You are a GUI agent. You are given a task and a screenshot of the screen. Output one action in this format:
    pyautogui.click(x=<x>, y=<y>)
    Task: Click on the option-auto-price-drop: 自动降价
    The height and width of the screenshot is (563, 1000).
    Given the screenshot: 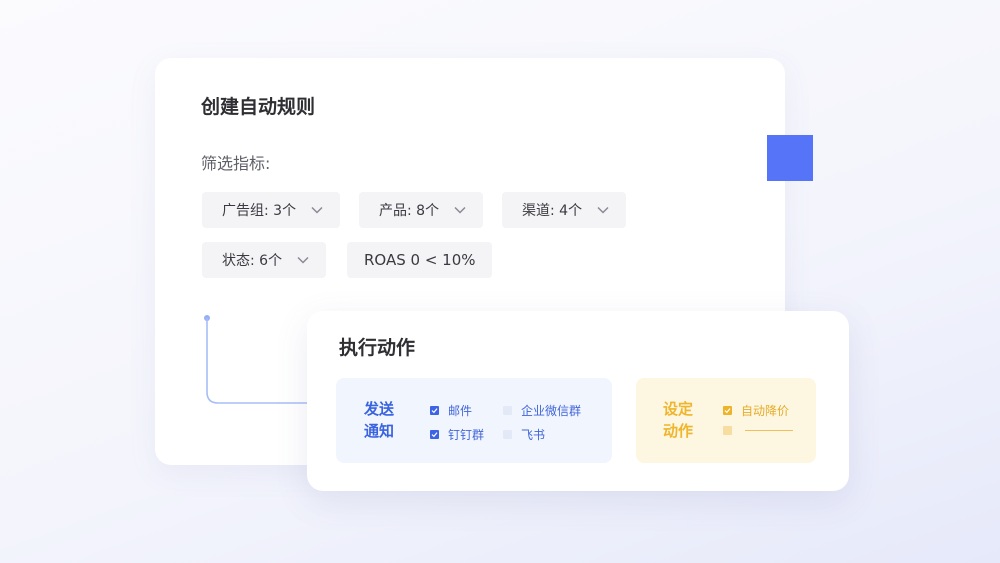 What is the action you would take?
    pyautogui.click(x=756, y=410)
    